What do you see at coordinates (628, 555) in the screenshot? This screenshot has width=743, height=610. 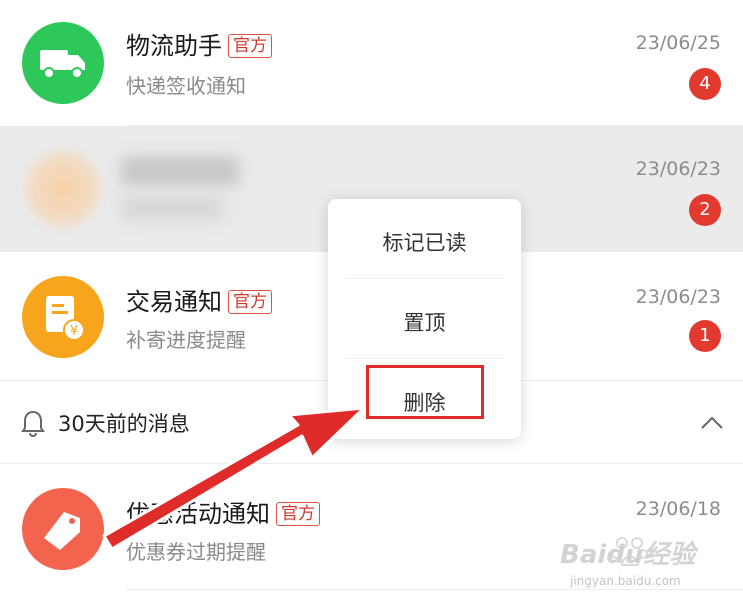 I see `watermark-brand: Baidu经验` at bounding box center [628, 555].